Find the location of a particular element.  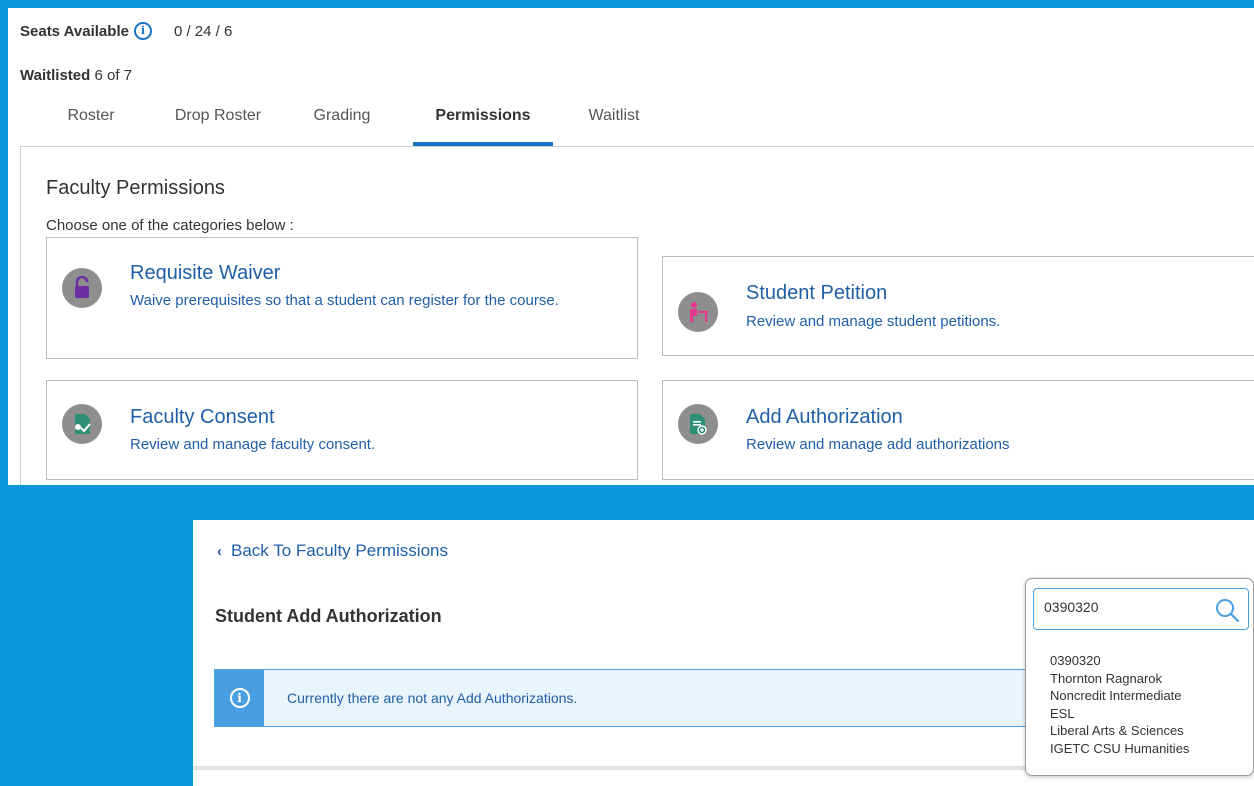

faculty-consent-description: Review and manage faculty consent. is located at coordinates (253, 444).